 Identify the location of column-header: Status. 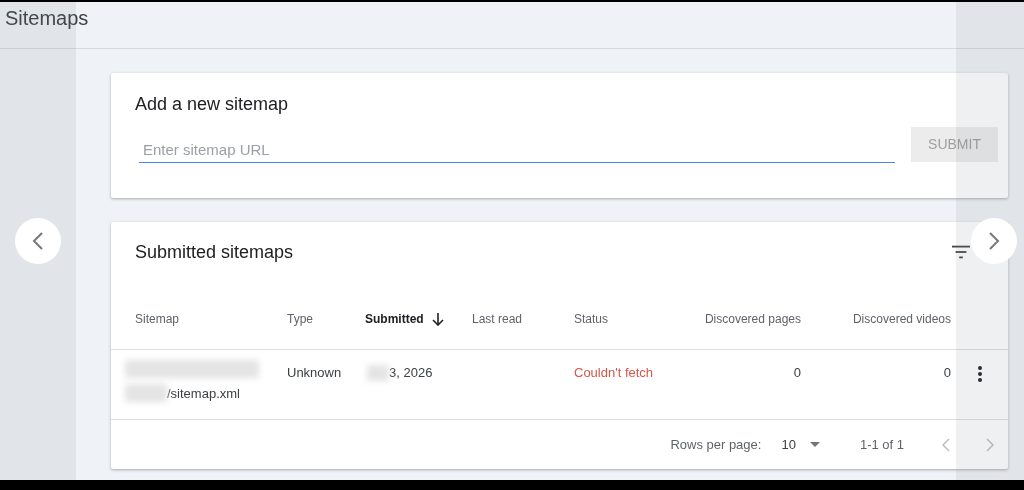
(591, 319).